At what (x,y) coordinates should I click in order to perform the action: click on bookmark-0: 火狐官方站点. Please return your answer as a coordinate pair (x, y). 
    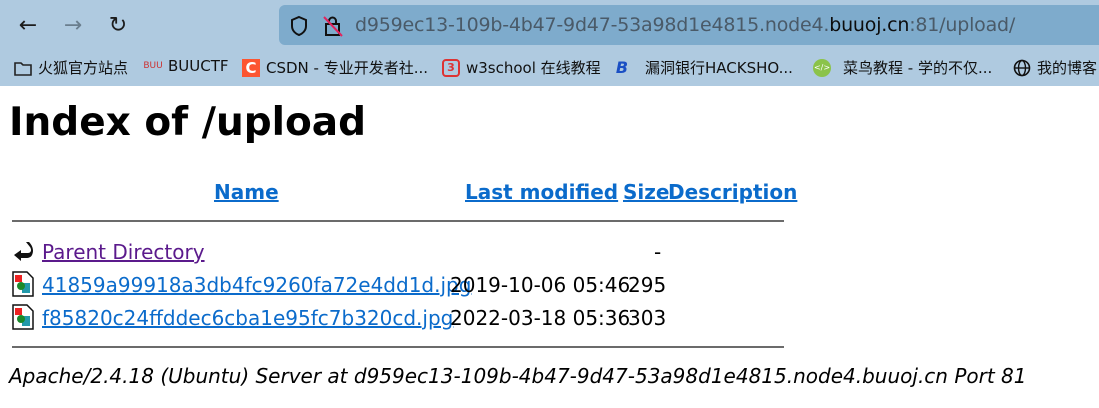
    Looking at the image, I should click on (71, 67).